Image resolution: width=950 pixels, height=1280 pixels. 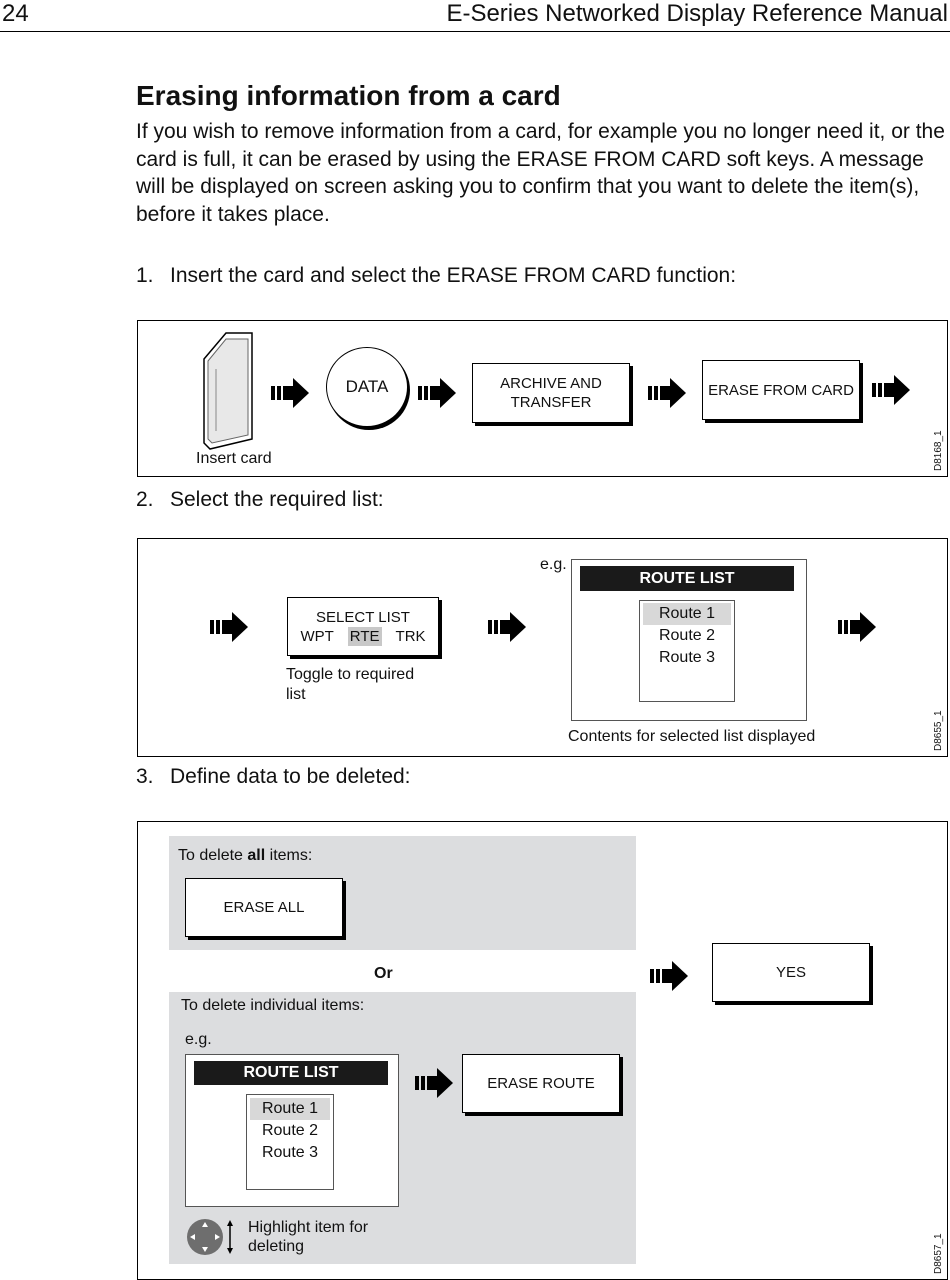 What do you see at coordinates (551, 393) in the screenshot?
I see `archive-and-transfer-key: ARCHIVE AND TRANSFER` at bounding box center [551, 393].